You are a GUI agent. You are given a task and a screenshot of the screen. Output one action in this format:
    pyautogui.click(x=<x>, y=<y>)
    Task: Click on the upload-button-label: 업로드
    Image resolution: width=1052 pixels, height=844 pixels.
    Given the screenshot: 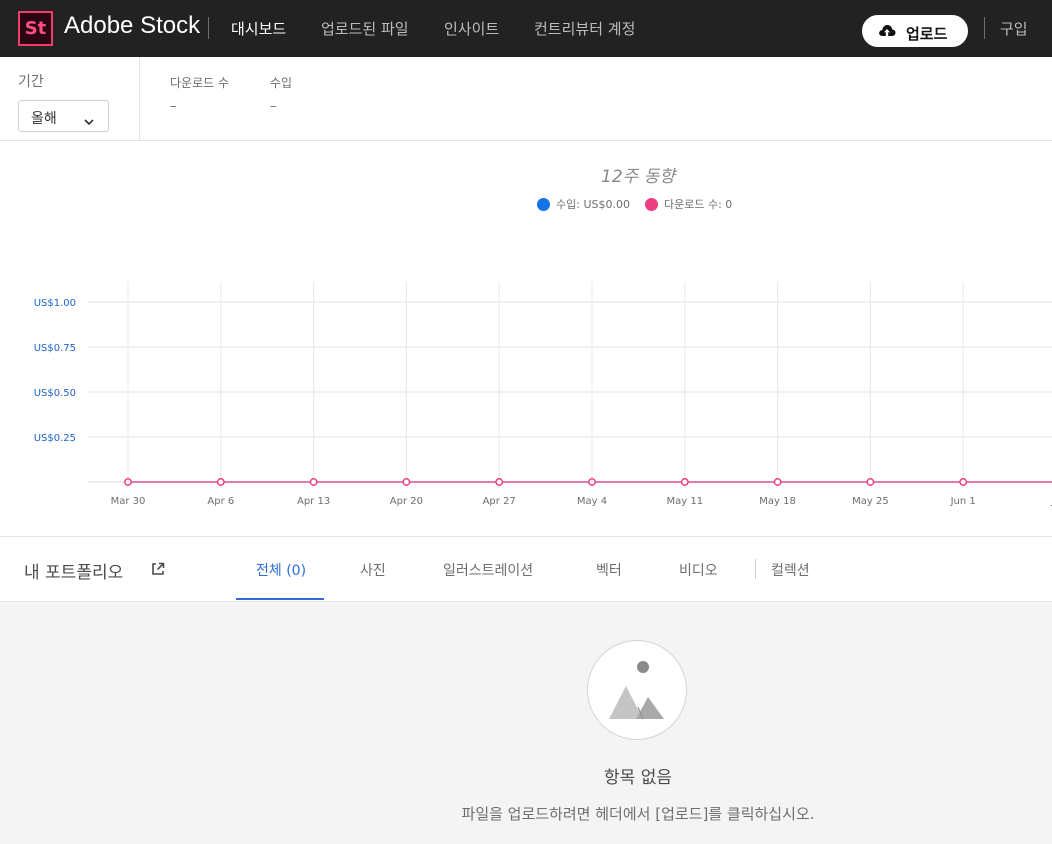 What is the action you would take?
    pyautogui.click(x=927, y=34)
    